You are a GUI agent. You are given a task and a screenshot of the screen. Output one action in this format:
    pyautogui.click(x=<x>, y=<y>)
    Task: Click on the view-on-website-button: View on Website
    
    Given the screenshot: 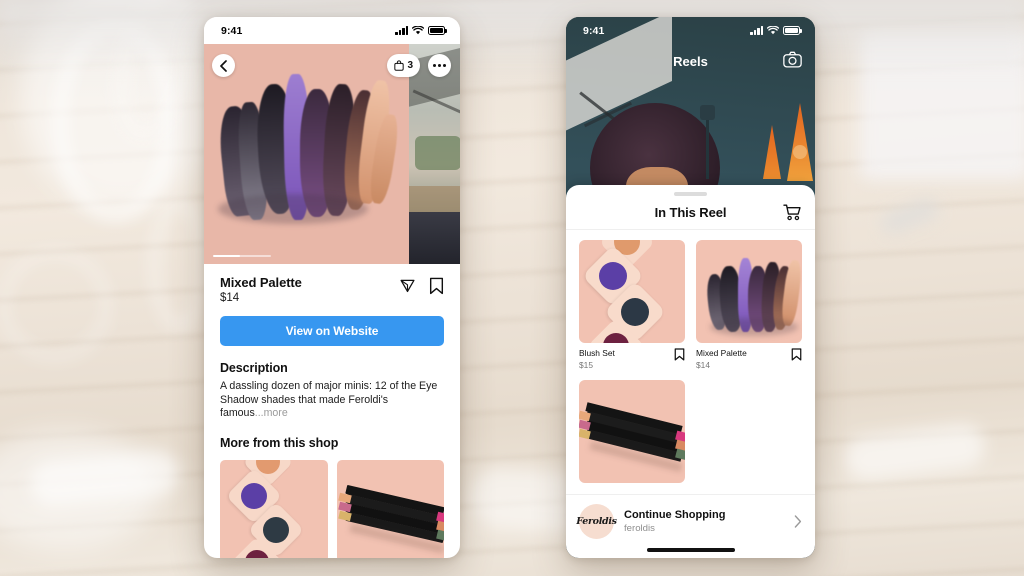 What is the action you would take?
    pyautogui.click(x=332, y=331)
    